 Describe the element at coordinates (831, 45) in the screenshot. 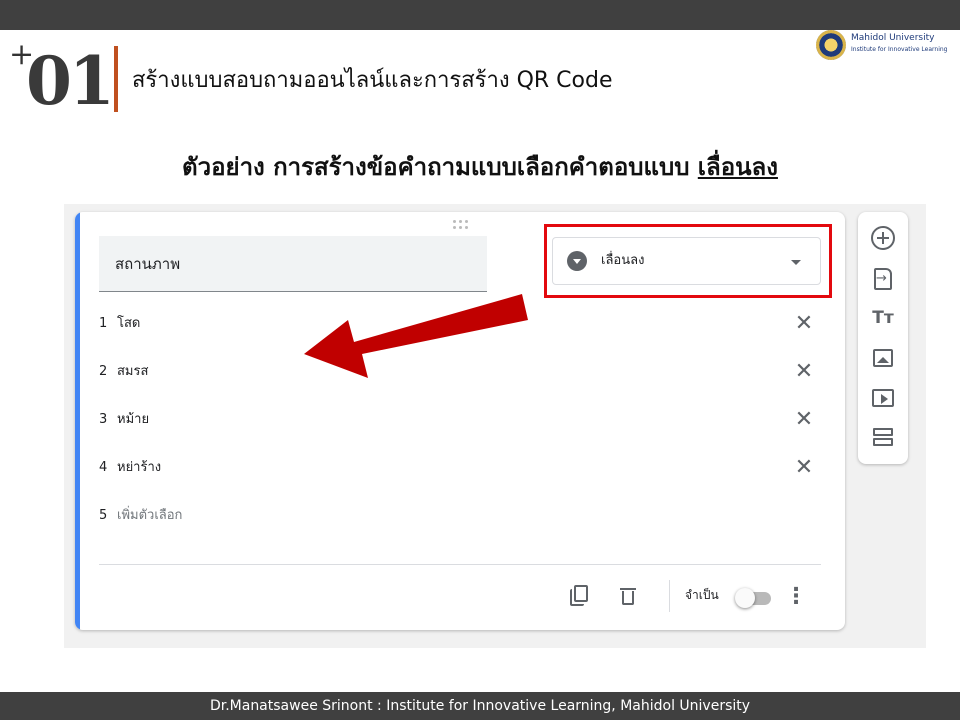

I see `university-seal-icon` at that location.